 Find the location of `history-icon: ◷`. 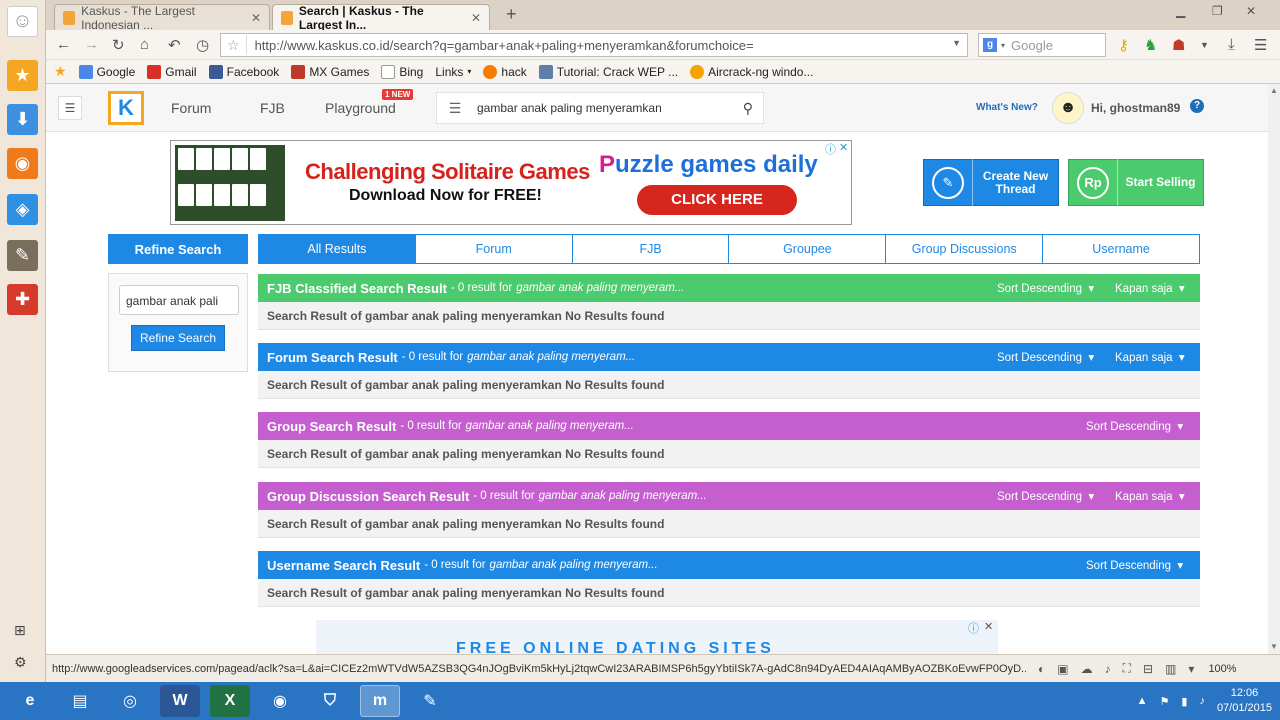

history-icon: ◷ is located at coordinates (202, 45).